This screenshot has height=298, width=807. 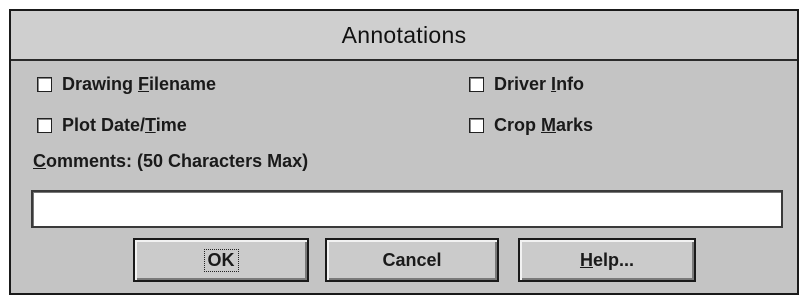 I want to click on ok-button-label: OK, so click(x=221, y=260).